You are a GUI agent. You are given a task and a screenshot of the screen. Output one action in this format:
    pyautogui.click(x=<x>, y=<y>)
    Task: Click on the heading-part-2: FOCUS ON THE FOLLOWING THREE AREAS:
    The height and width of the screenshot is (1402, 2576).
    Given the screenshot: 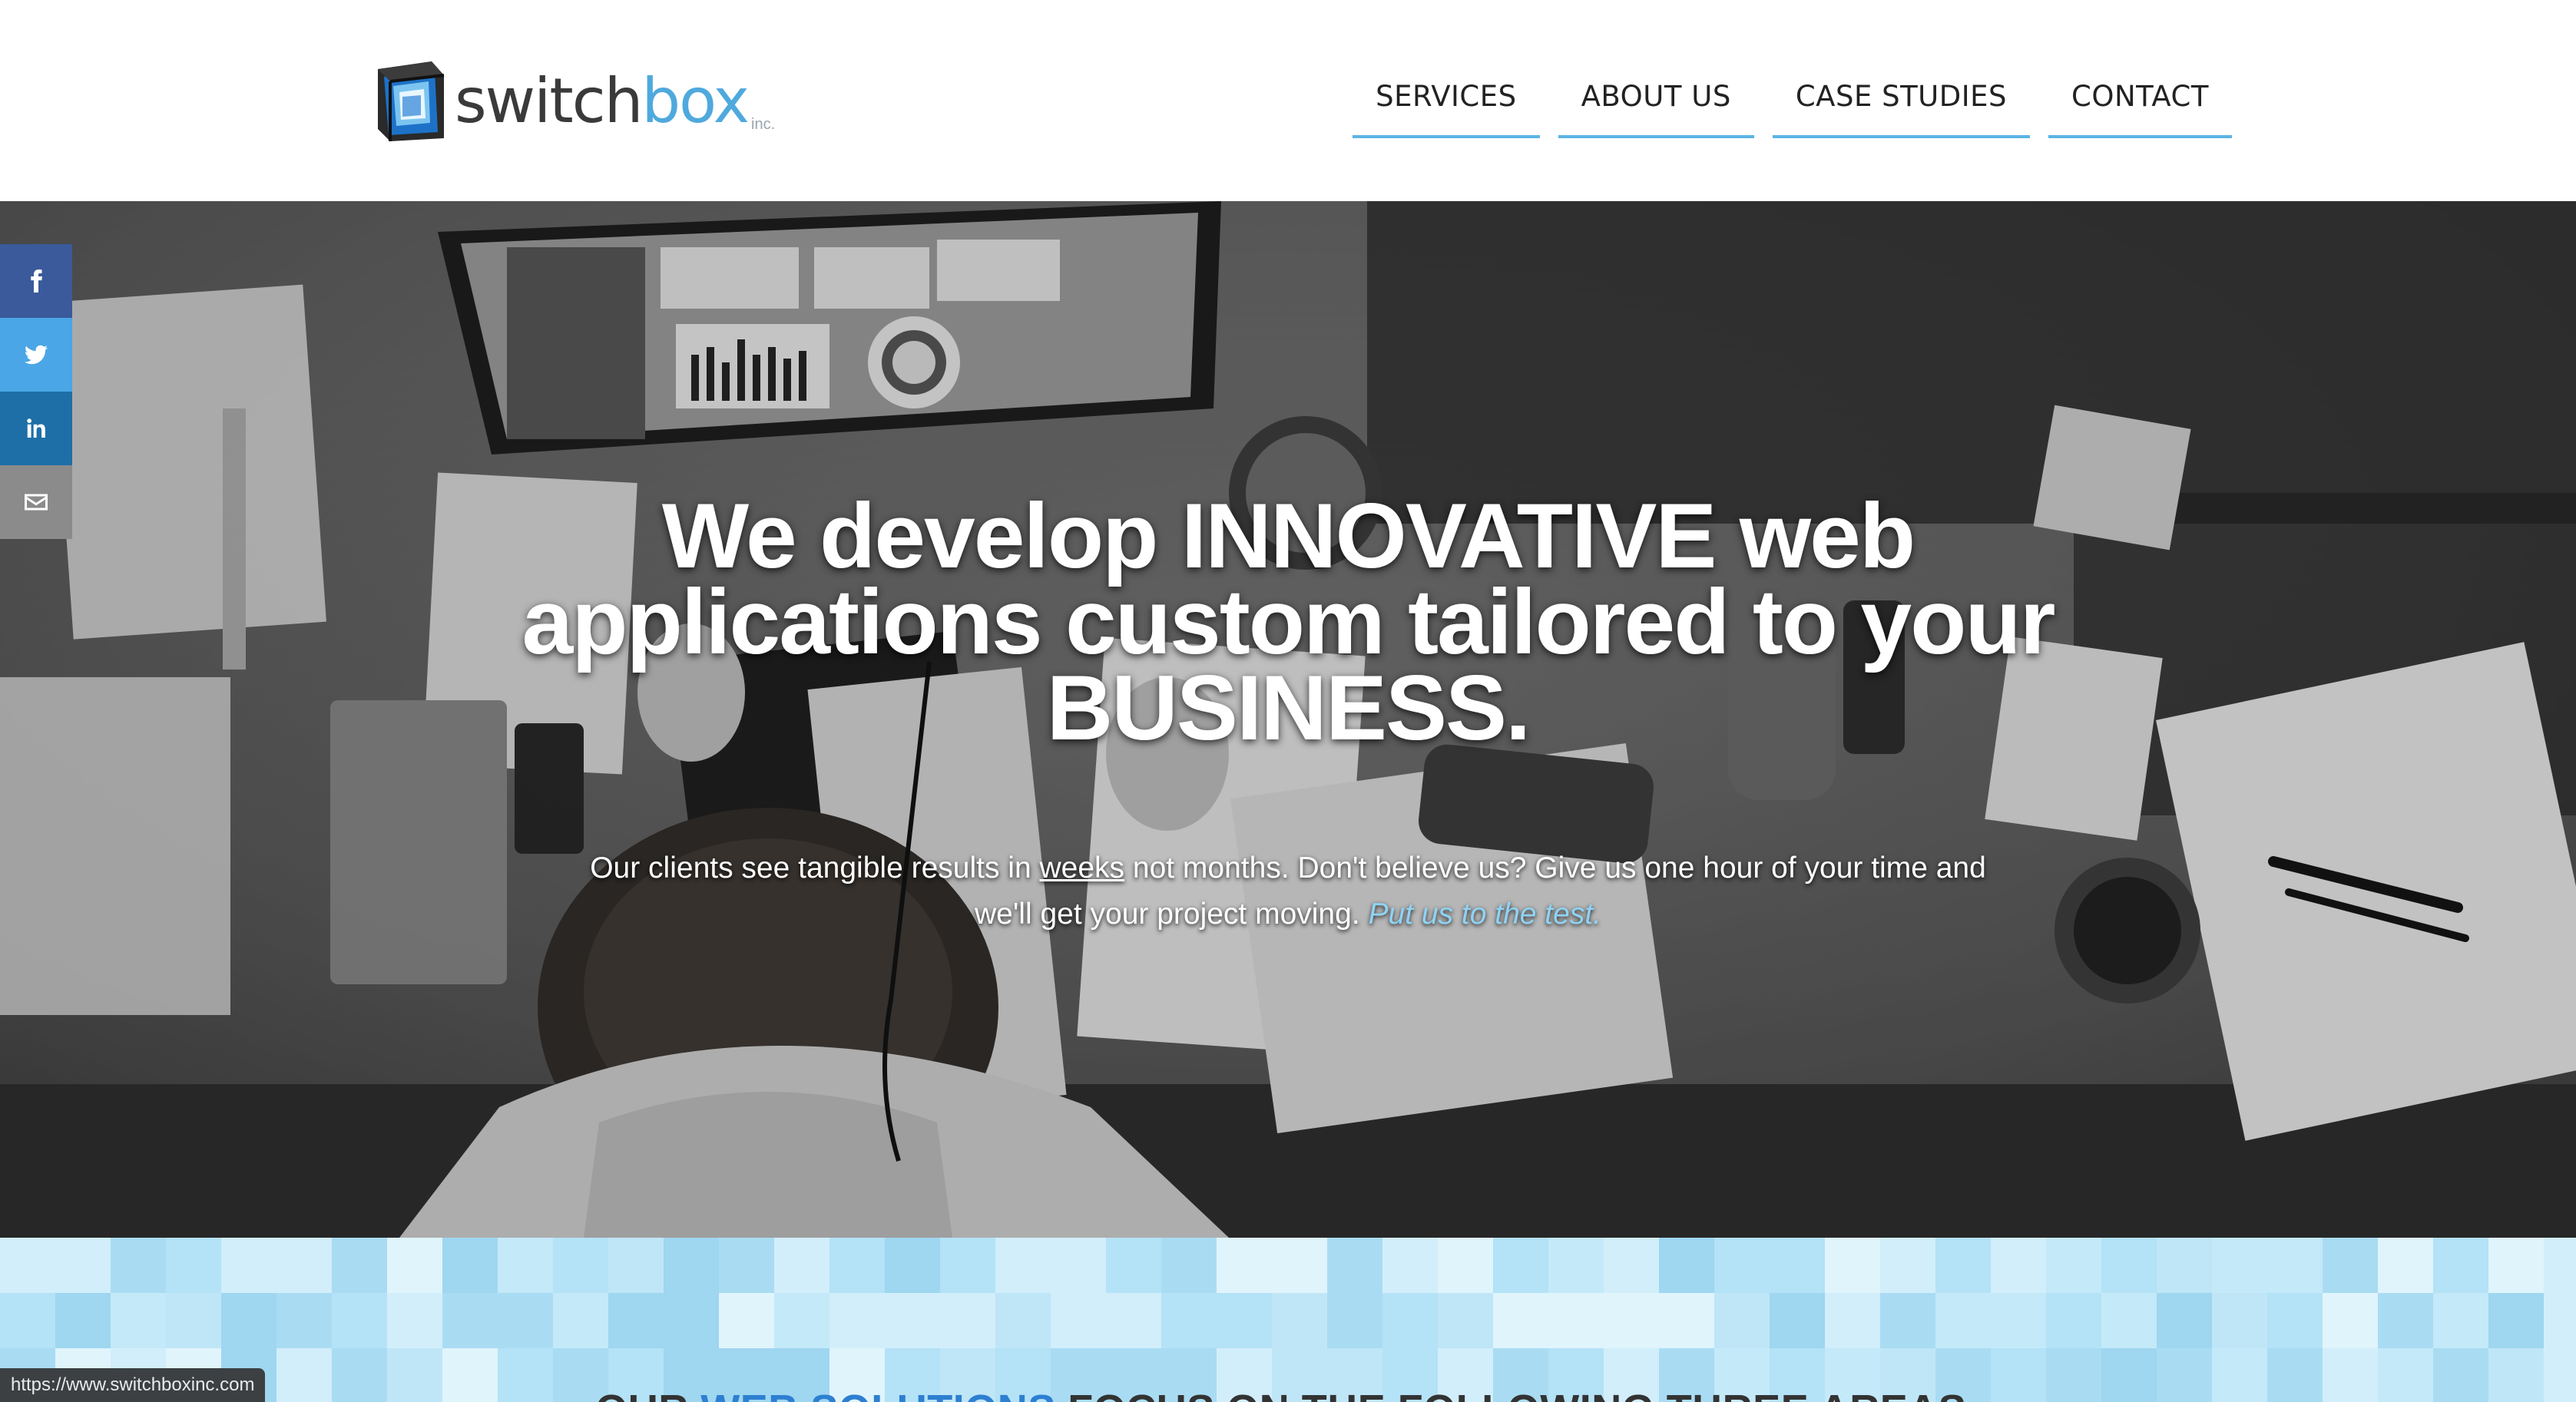 What is the action you would take?
    pyautogui.click(x=1518, y=1395)
    